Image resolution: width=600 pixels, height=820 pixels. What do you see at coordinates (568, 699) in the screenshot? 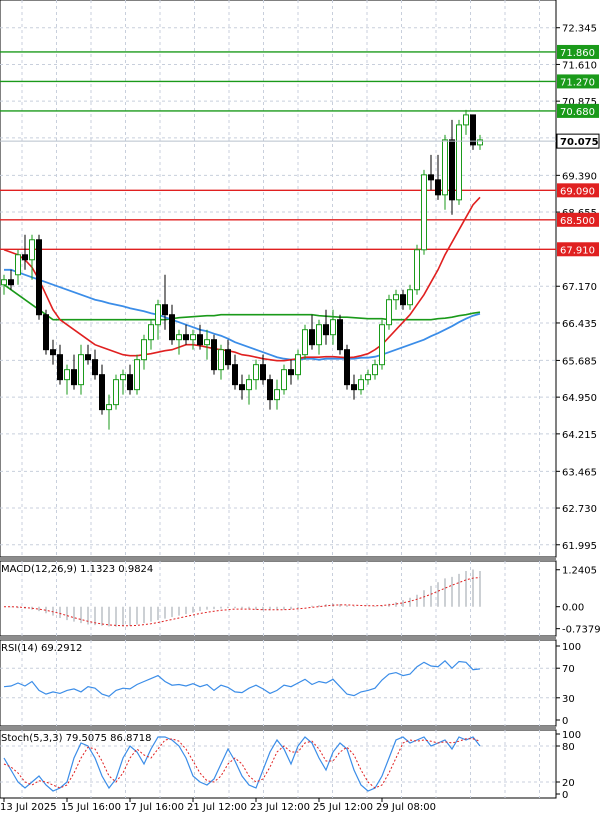
I see `rsi-axis-label: 30` at bounding box center [568, 699].